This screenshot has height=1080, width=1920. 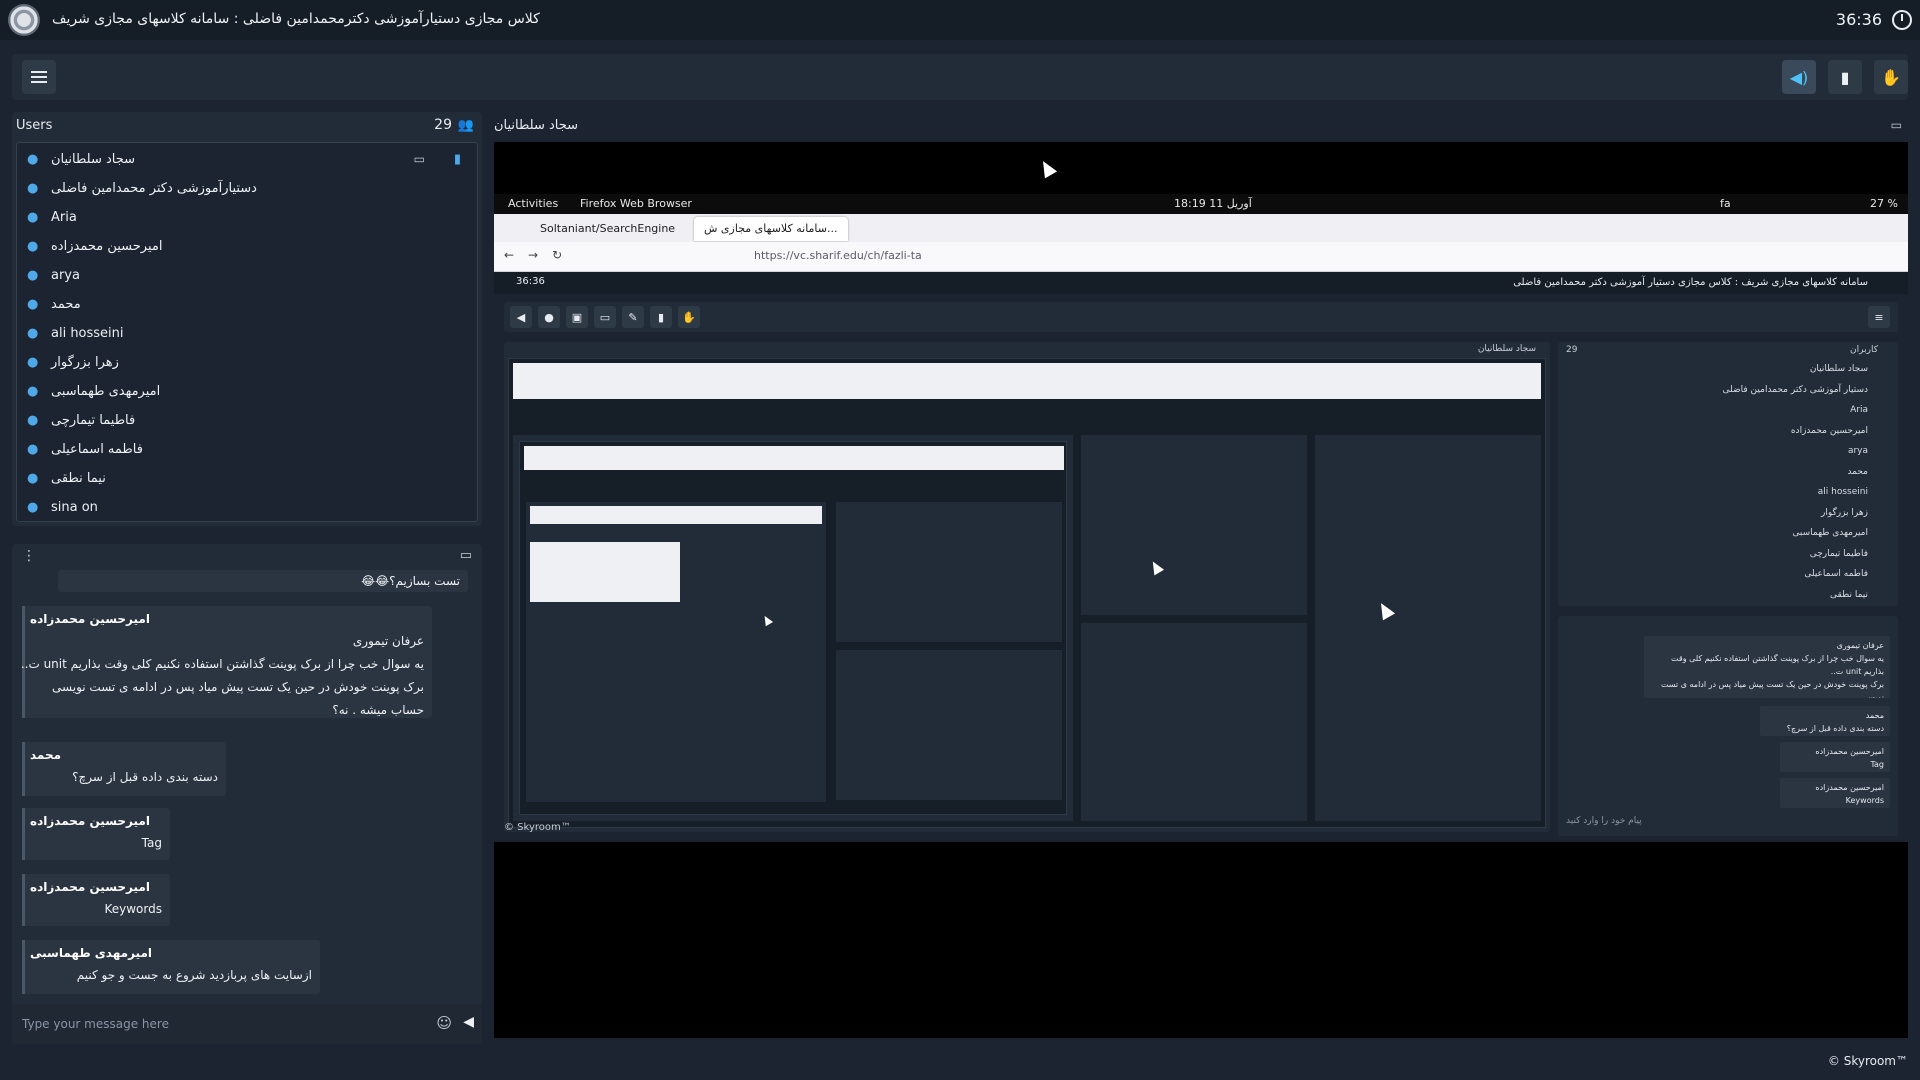 I want to click on session-timer: 36:36, so click(x=1858, y=19).